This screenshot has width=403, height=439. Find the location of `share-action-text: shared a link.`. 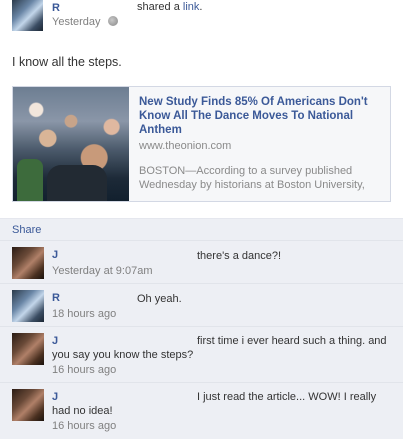

share-action-text: shared a link. is located at coordinates (170, 7).